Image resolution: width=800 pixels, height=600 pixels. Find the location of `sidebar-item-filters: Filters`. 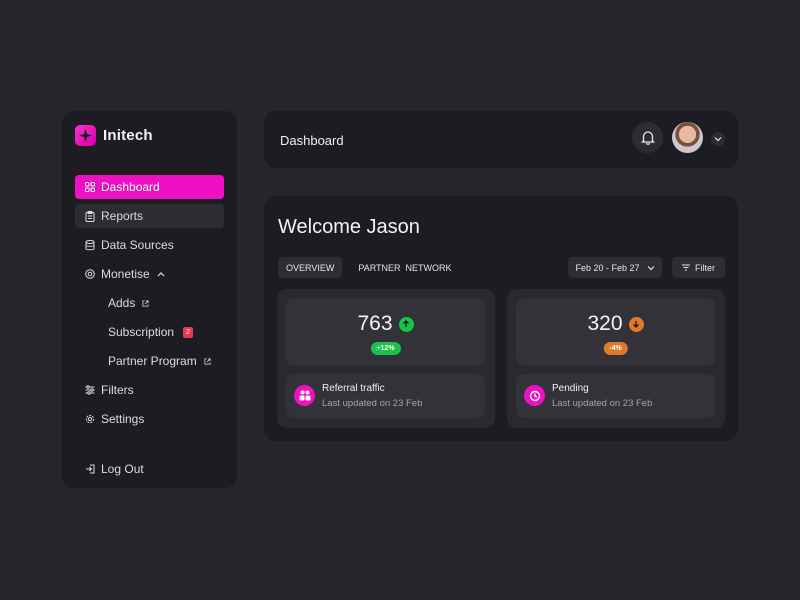

sidebar-item-filters: Filters is located at coordinates (149, 390).